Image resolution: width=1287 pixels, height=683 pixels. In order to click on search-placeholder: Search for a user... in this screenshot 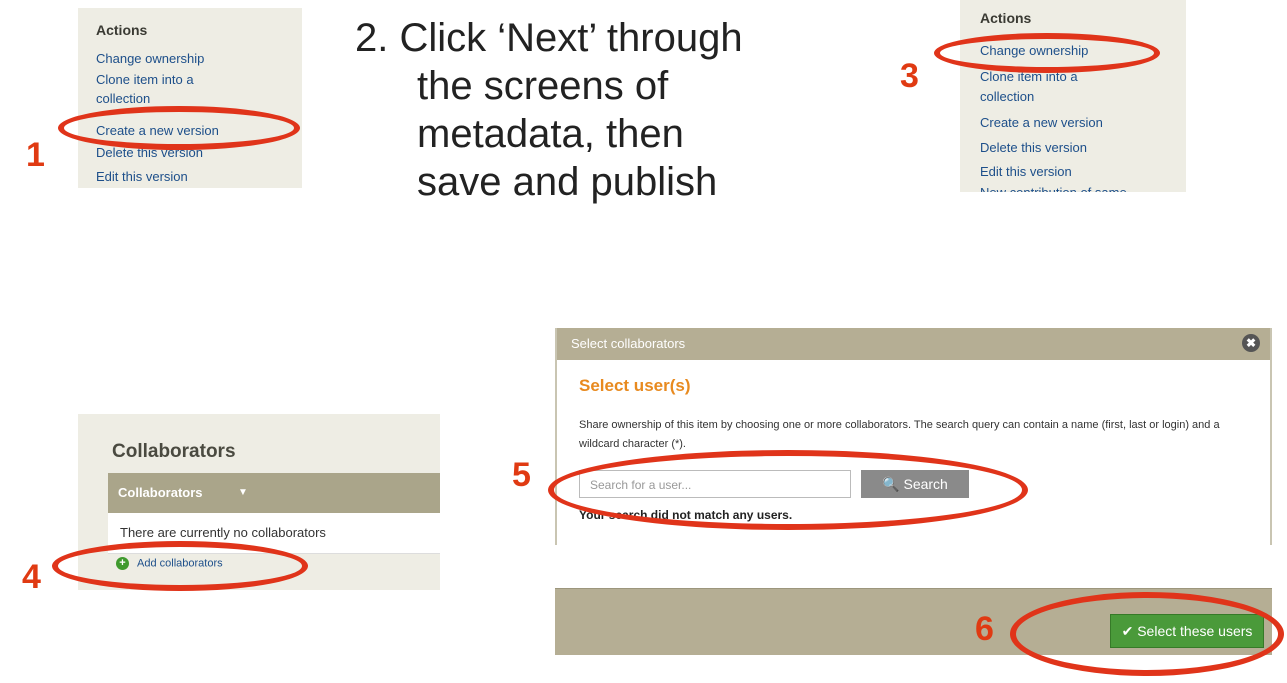, I will do `click(641, 485)`.